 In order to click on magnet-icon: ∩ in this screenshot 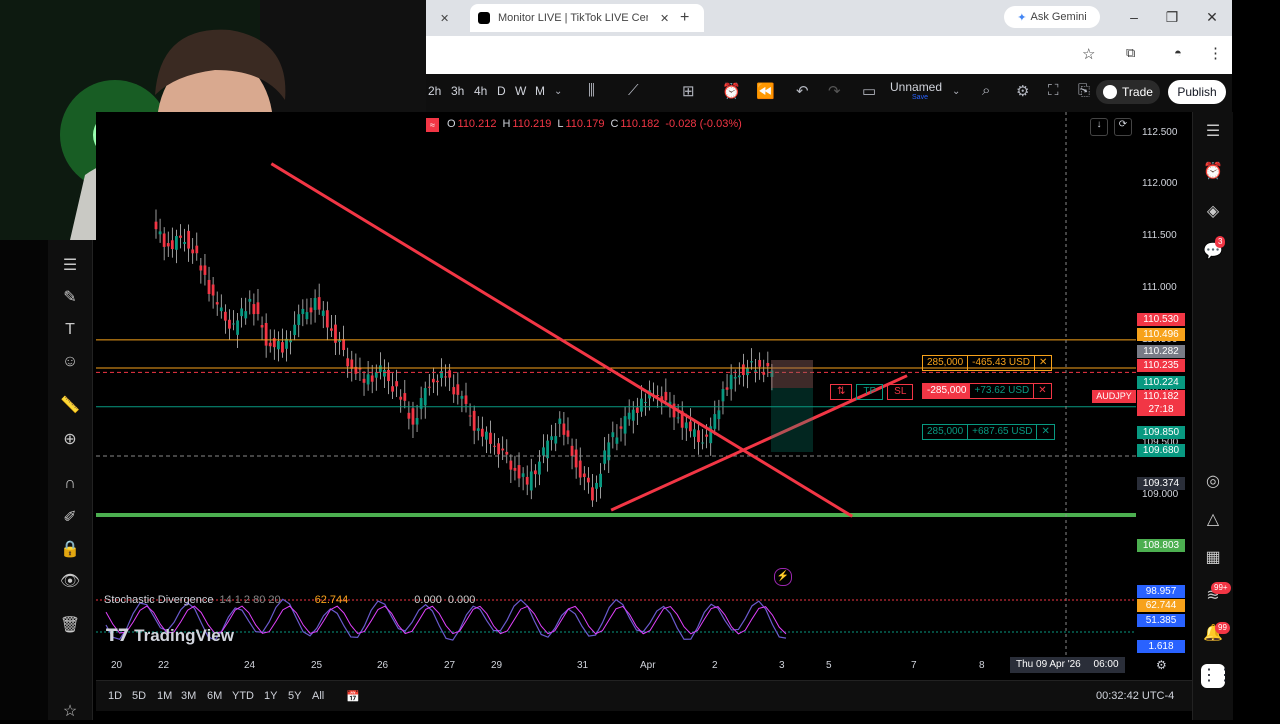, I will do `click(70, 484)`.